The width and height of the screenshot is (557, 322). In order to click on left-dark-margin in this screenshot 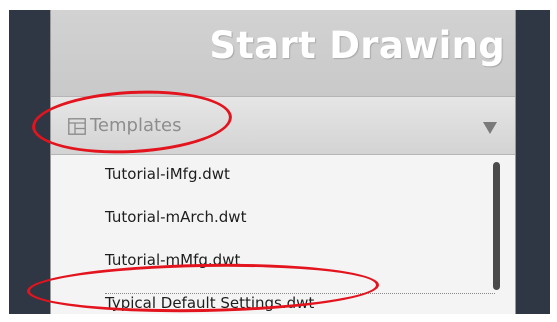, I will do `click(29, 162)`.